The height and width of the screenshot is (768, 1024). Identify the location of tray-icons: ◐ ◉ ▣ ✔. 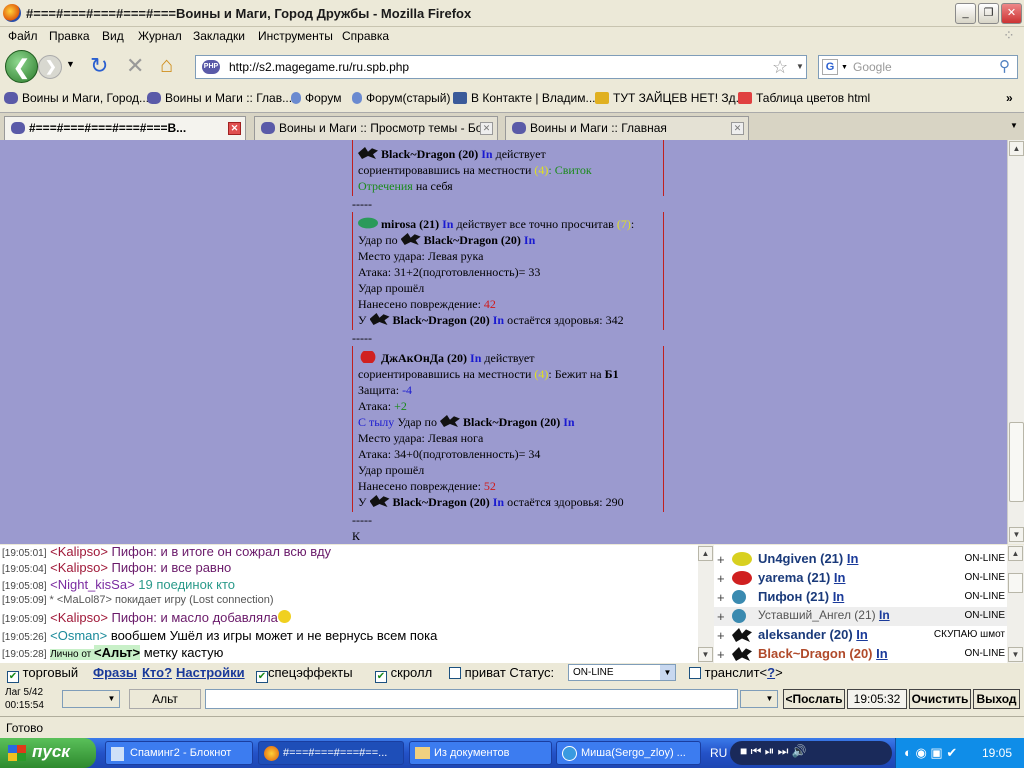
(930, 753).